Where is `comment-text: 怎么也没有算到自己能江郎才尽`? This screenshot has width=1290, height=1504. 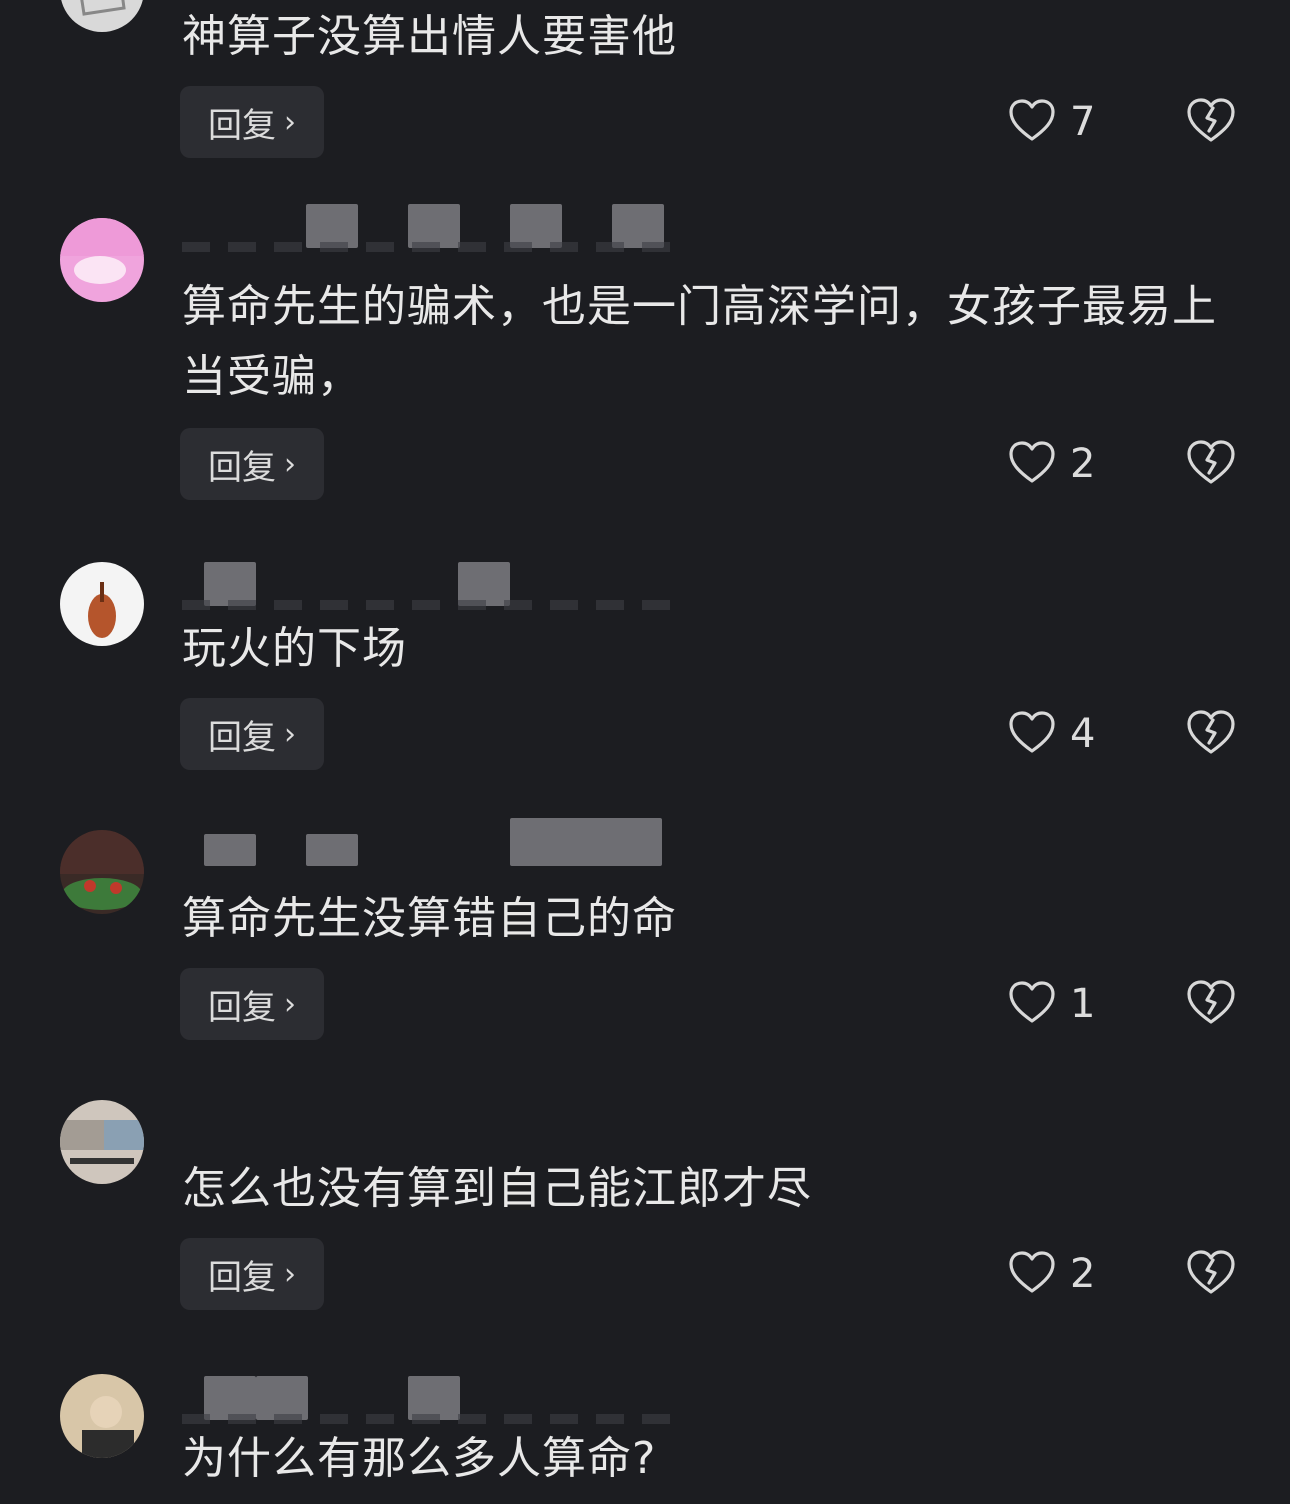
comment-text: 怎么也没有算到自己能江郎才尽 is located at coordinates (497, 1188).